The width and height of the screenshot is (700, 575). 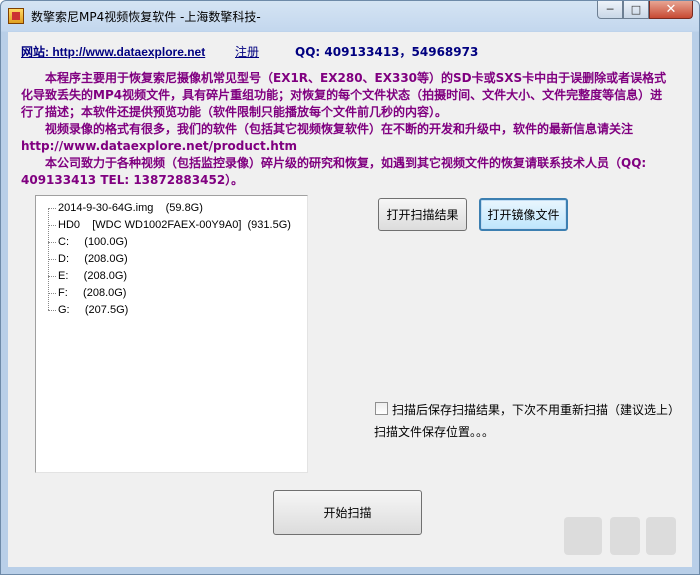 I want to click on tree-item-c: C: (100.0G), so click(x=166, y=242).